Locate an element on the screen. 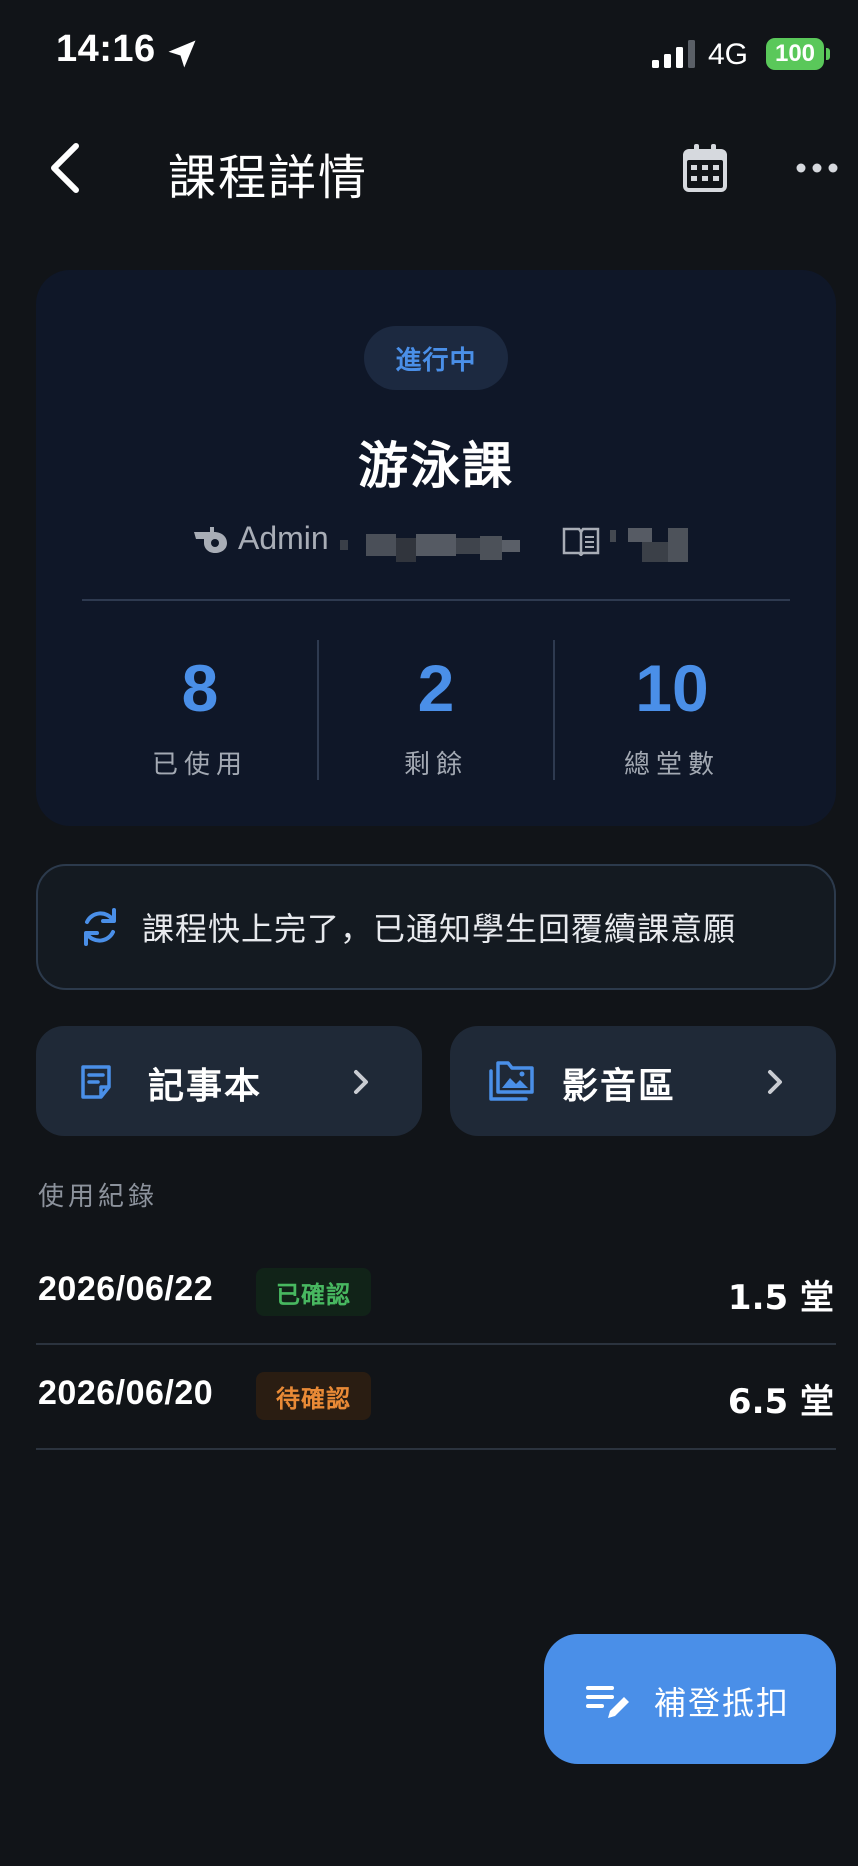 The image size is (858, 1866). record-status-badge: 已確認 is located at coordinates (313, 1292).